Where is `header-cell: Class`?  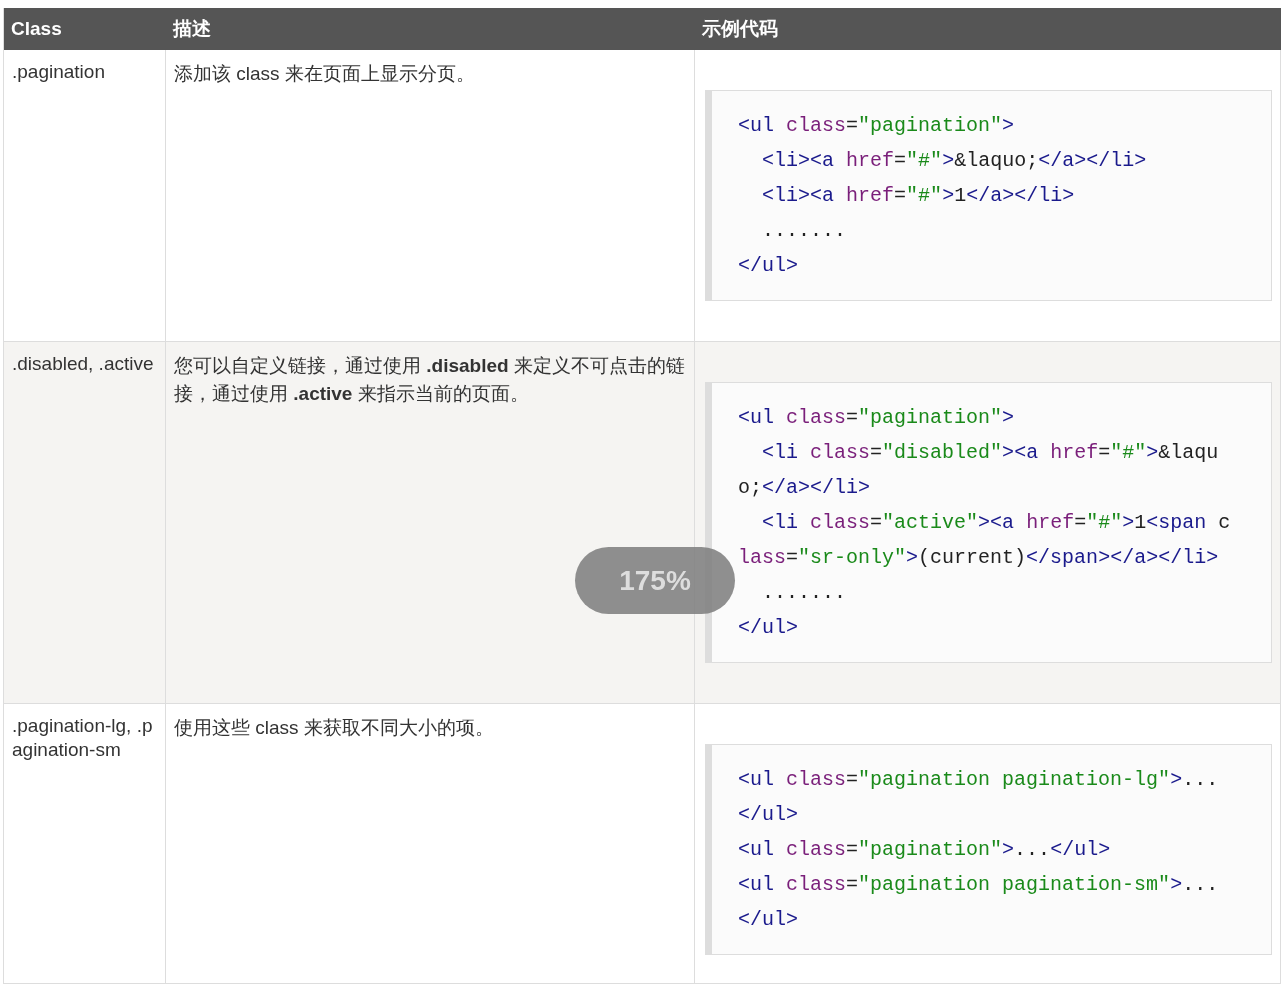 header-cell: Class is located at coordinates (85, 29).